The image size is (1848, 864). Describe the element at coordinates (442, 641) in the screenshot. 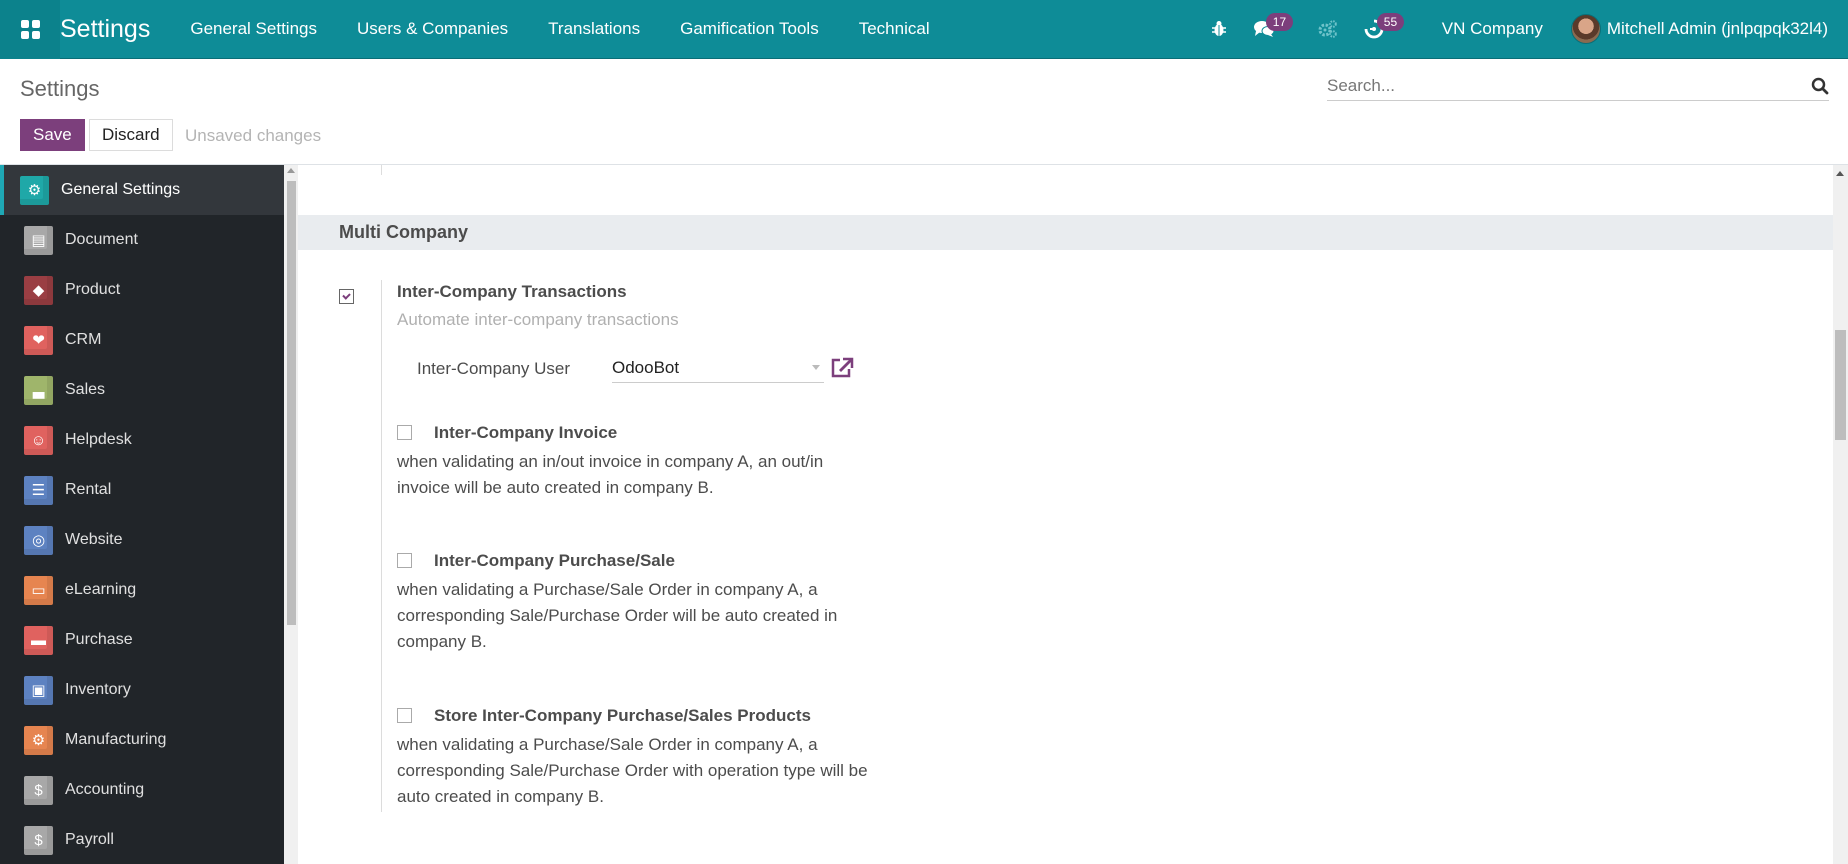

I see `description-line: company B.` at that location.